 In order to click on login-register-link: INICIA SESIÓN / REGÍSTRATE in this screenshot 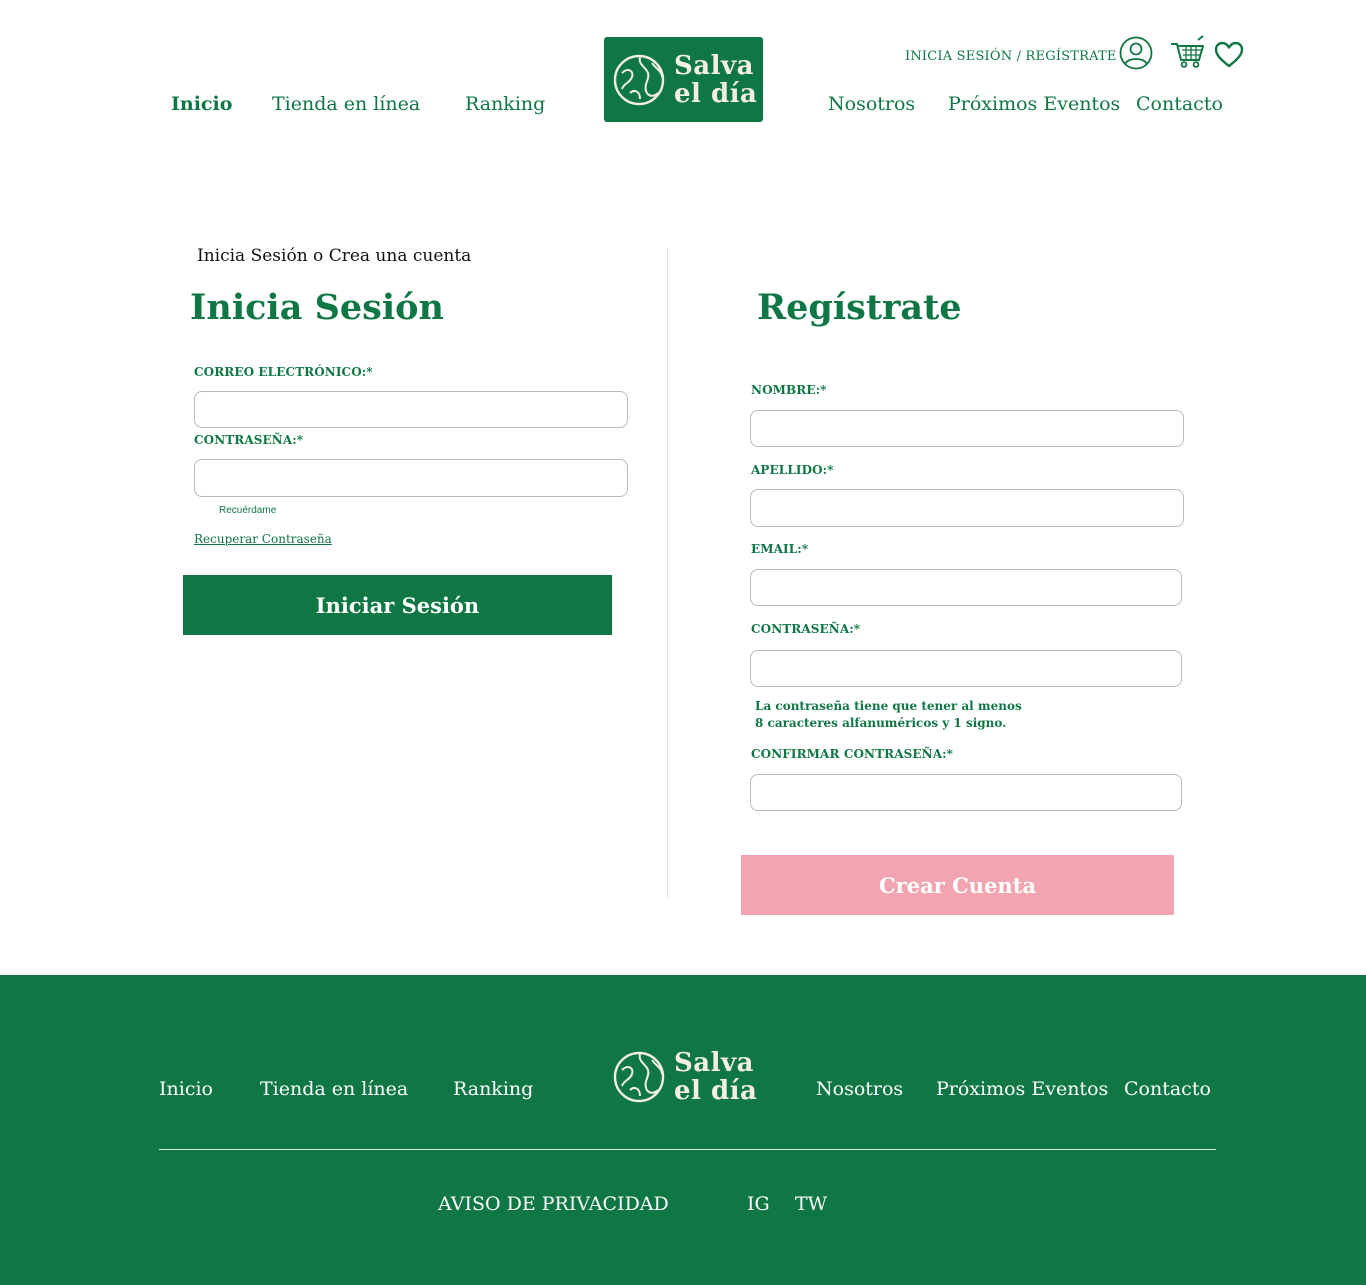, I will do `click(1011, 56)`.